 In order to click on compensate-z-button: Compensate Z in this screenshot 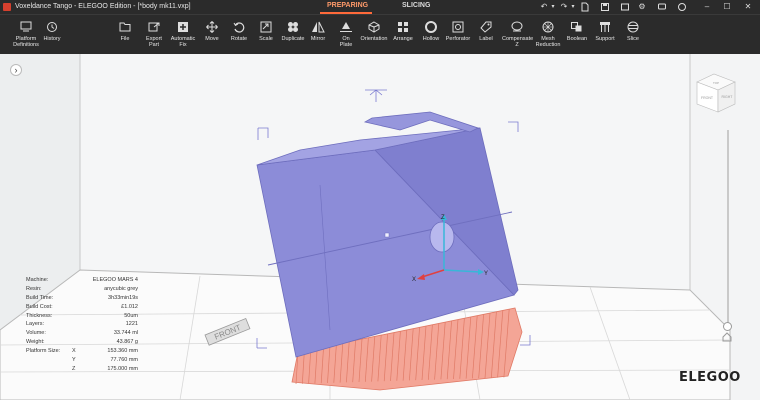, I will do `click(518, 34)`.